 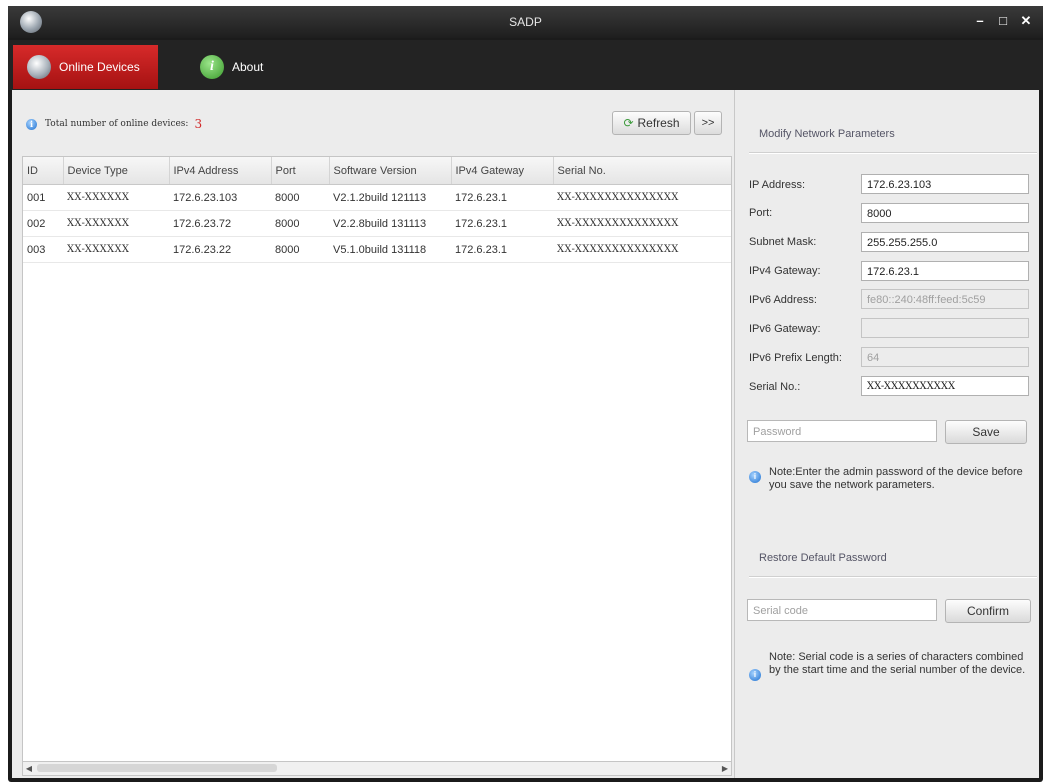 I want to click on total-count: 3, so click(x=198, y=124).